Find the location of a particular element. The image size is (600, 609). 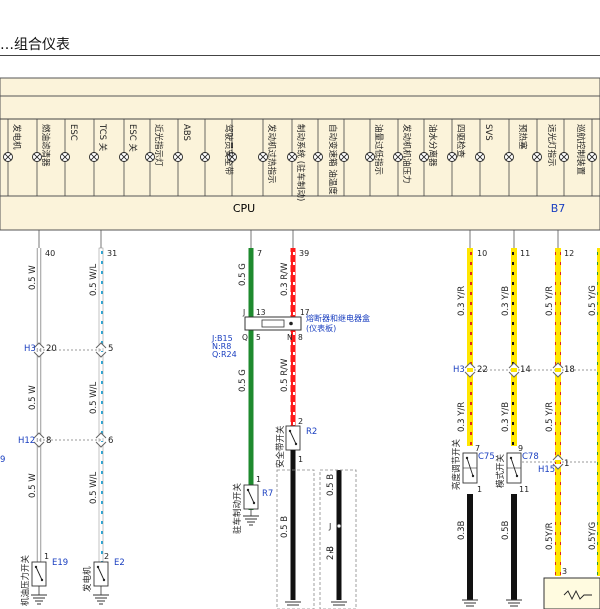

svg-text: 31 is located at coordinates (112, 253).